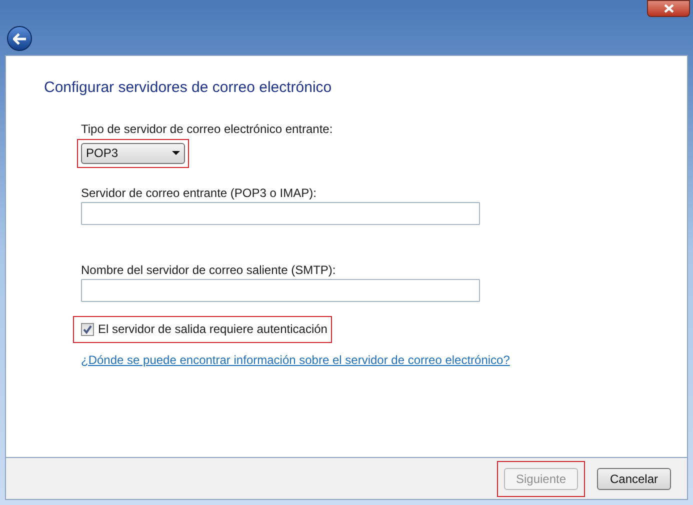 The image size is (693, 505). What do you see at coordinates (133, 153) in the screenshot?
I see `server-type-dropdown: POP3` at bounding box center [133, 153].